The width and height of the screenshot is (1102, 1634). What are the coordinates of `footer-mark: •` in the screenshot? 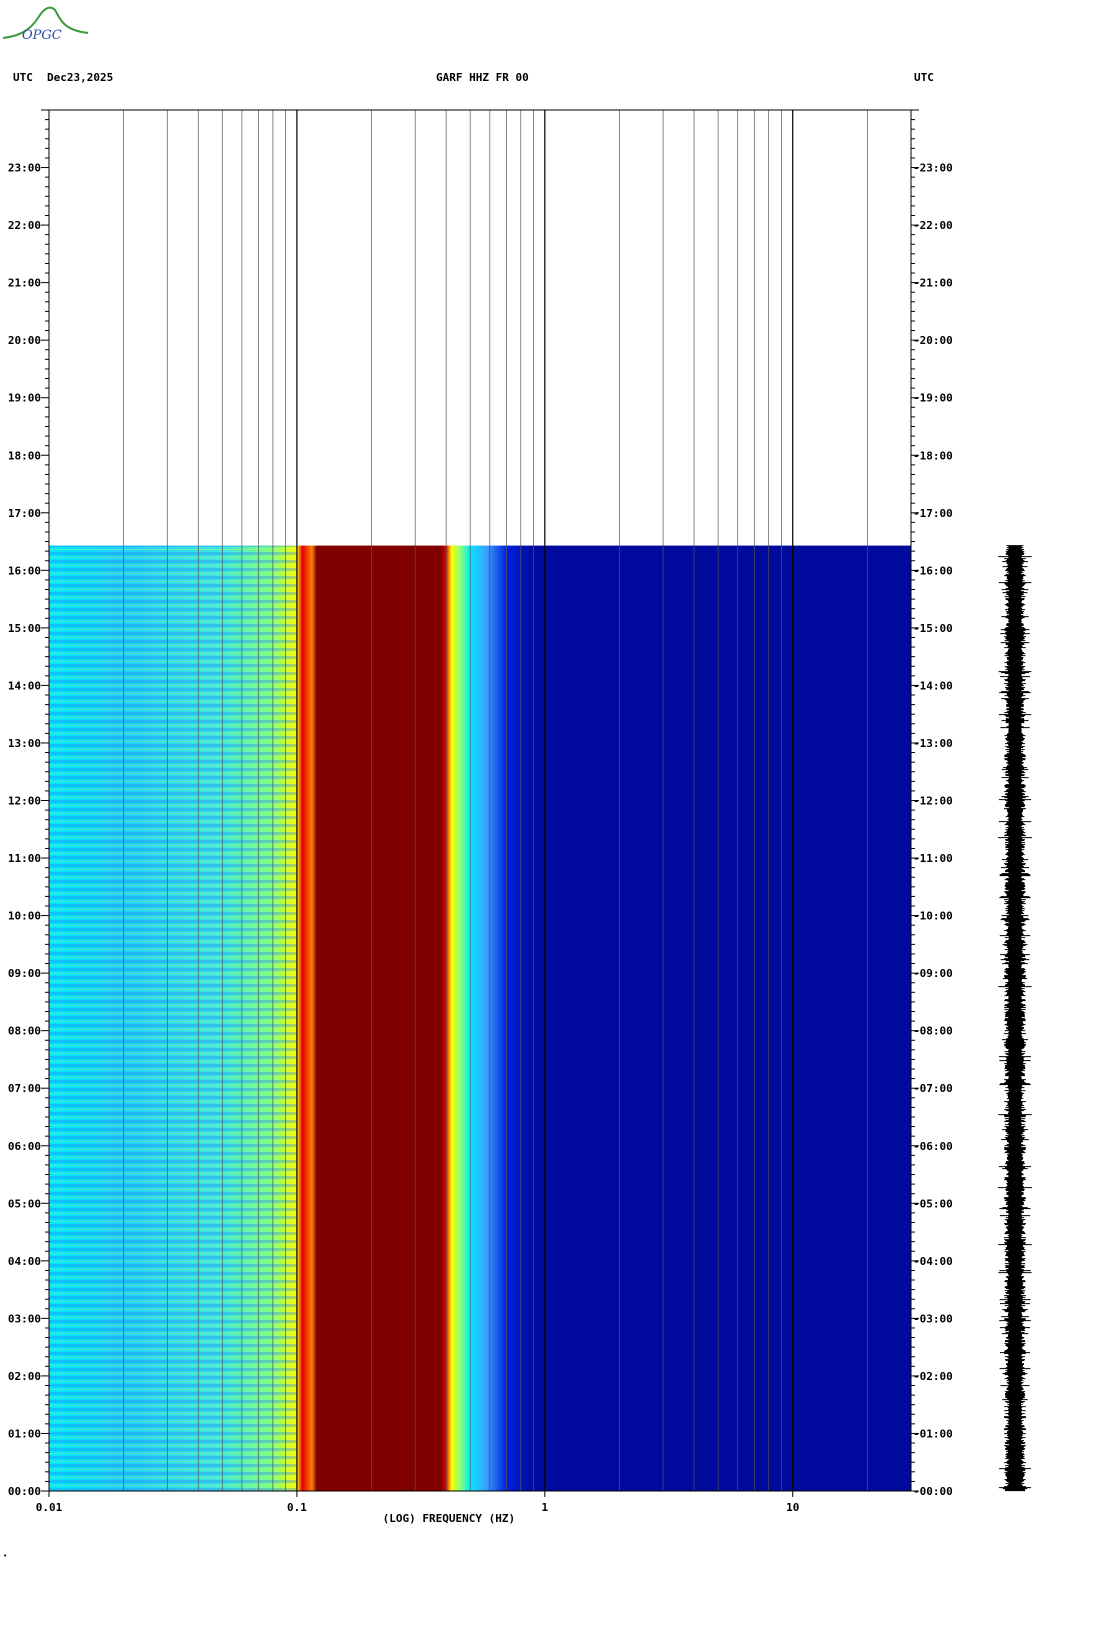 It's located at (5, 1556).